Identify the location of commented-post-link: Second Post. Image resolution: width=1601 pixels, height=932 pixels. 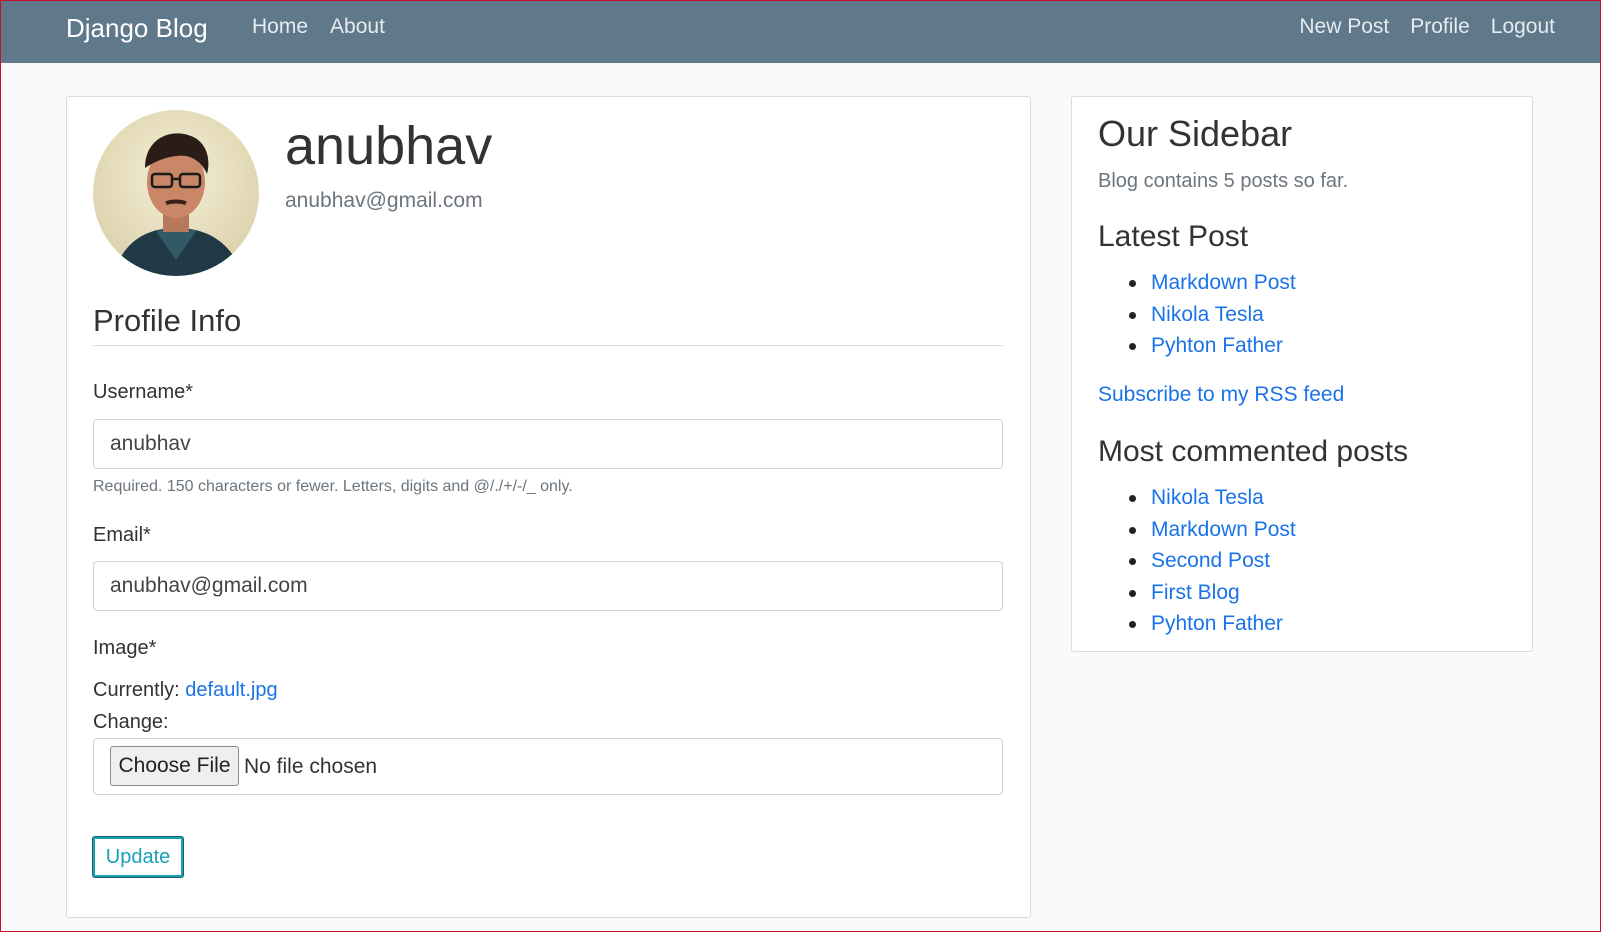
(1210, 560).